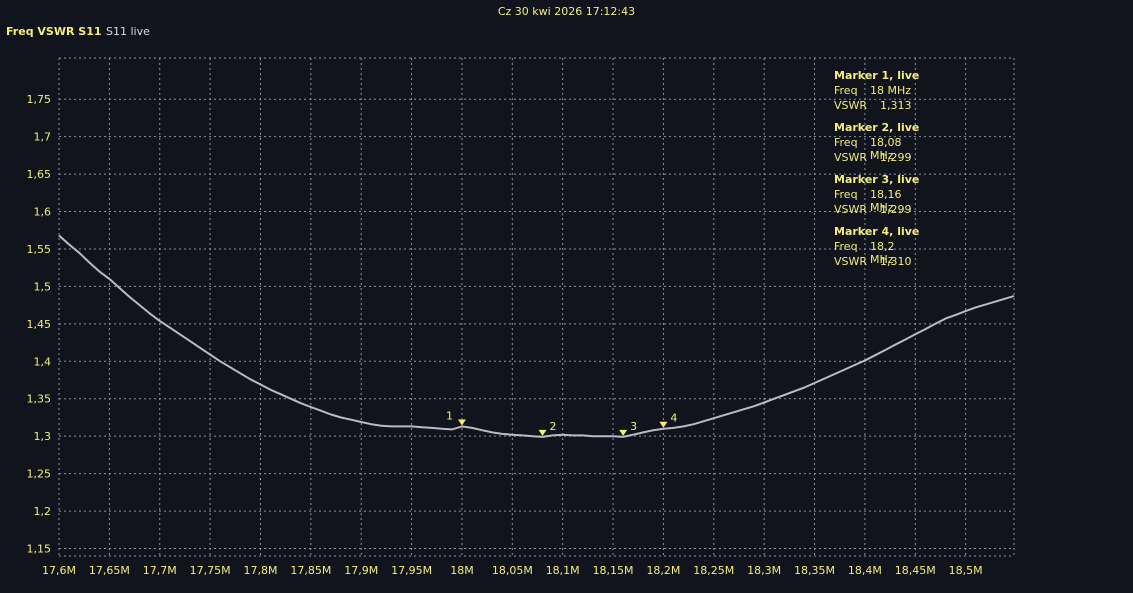  Describe the element at coordinates (877, 179) in the screenshot. I see `marker-title: Marker 3, live` at that location.